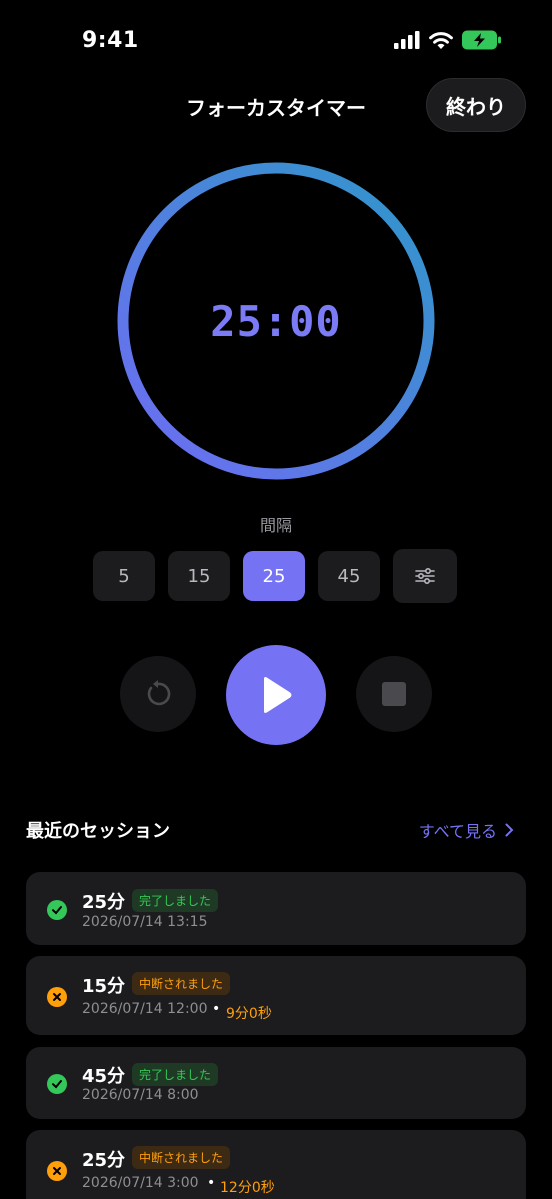 The height and width of the screenshot is (1199, 552). Describe the element at coordinates (276, 1164) in the screenshot. I see `session-card: 25分 中断されました 2026/07/14 3:00 • 12分0秒` at that location.